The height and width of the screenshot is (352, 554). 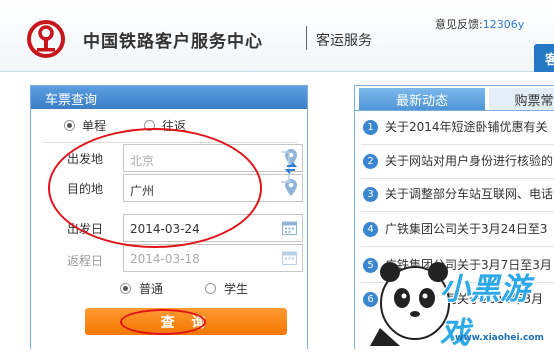 What do you see at coordinates (469, 161) in the screenshot?
I see `news-item-text: 关于网站对用户身份进行核验的` at bounding box center [469, 161].